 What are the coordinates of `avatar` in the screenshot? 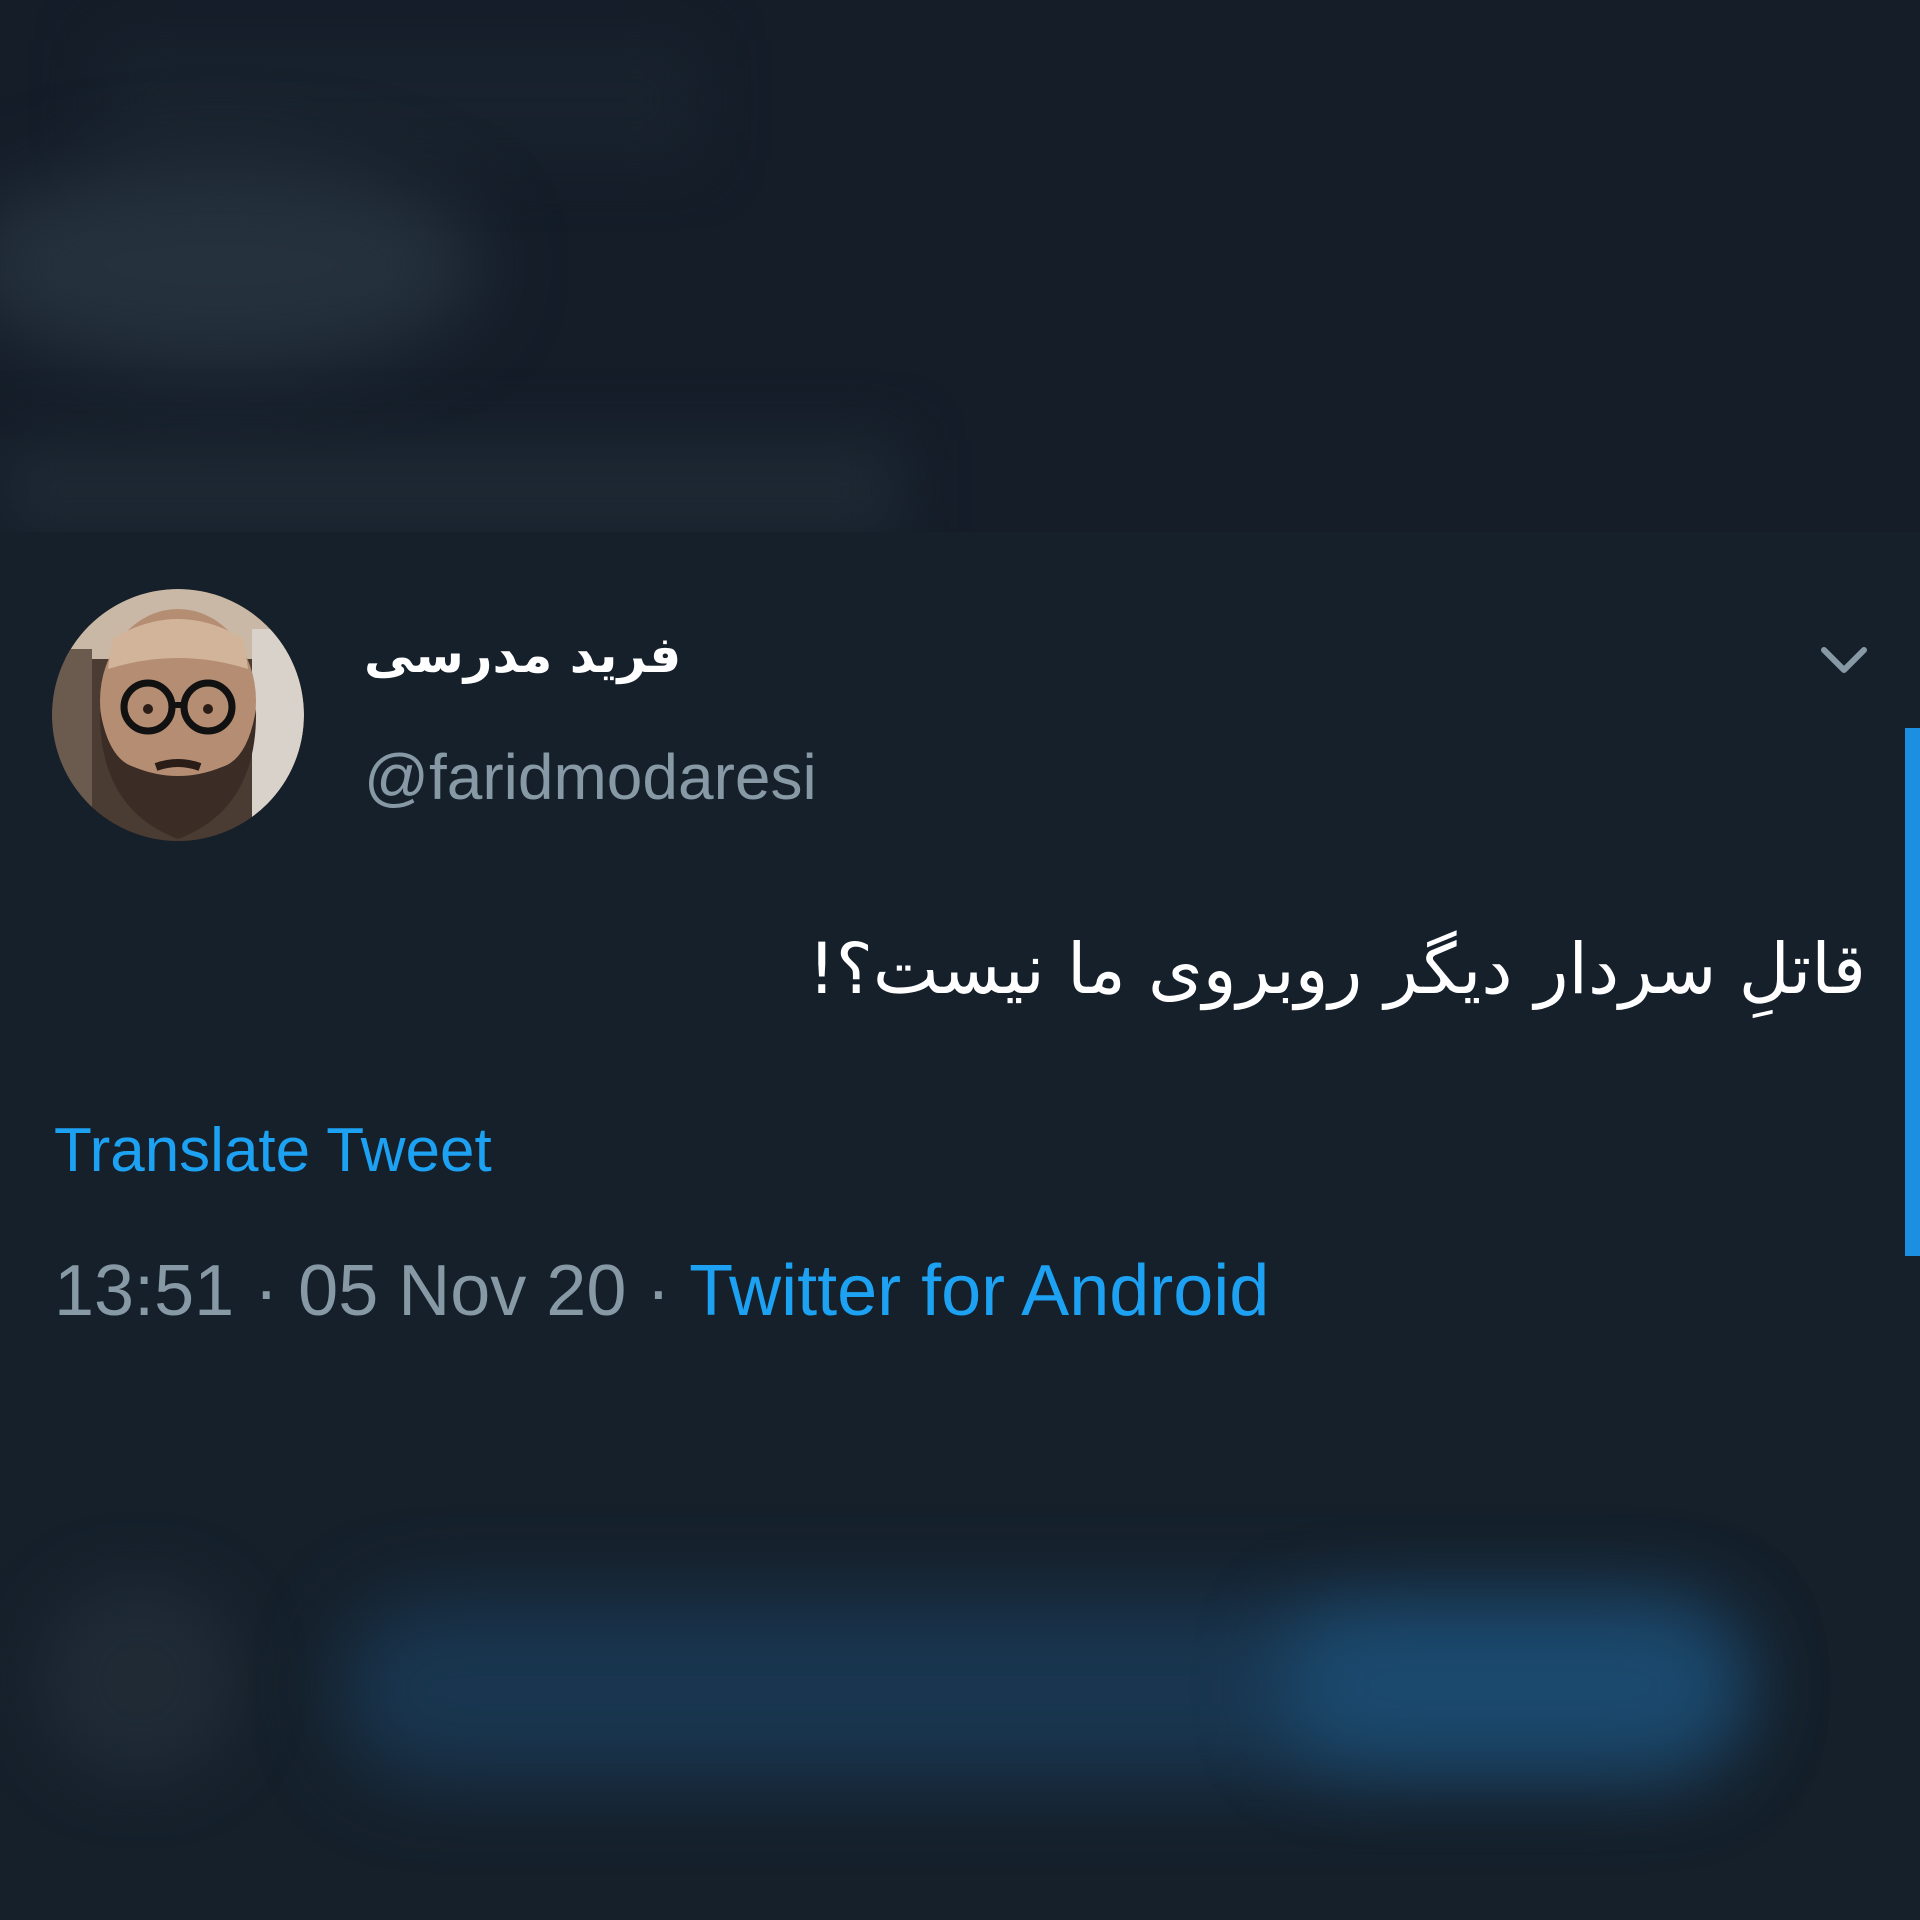 It's located at (178, 715).